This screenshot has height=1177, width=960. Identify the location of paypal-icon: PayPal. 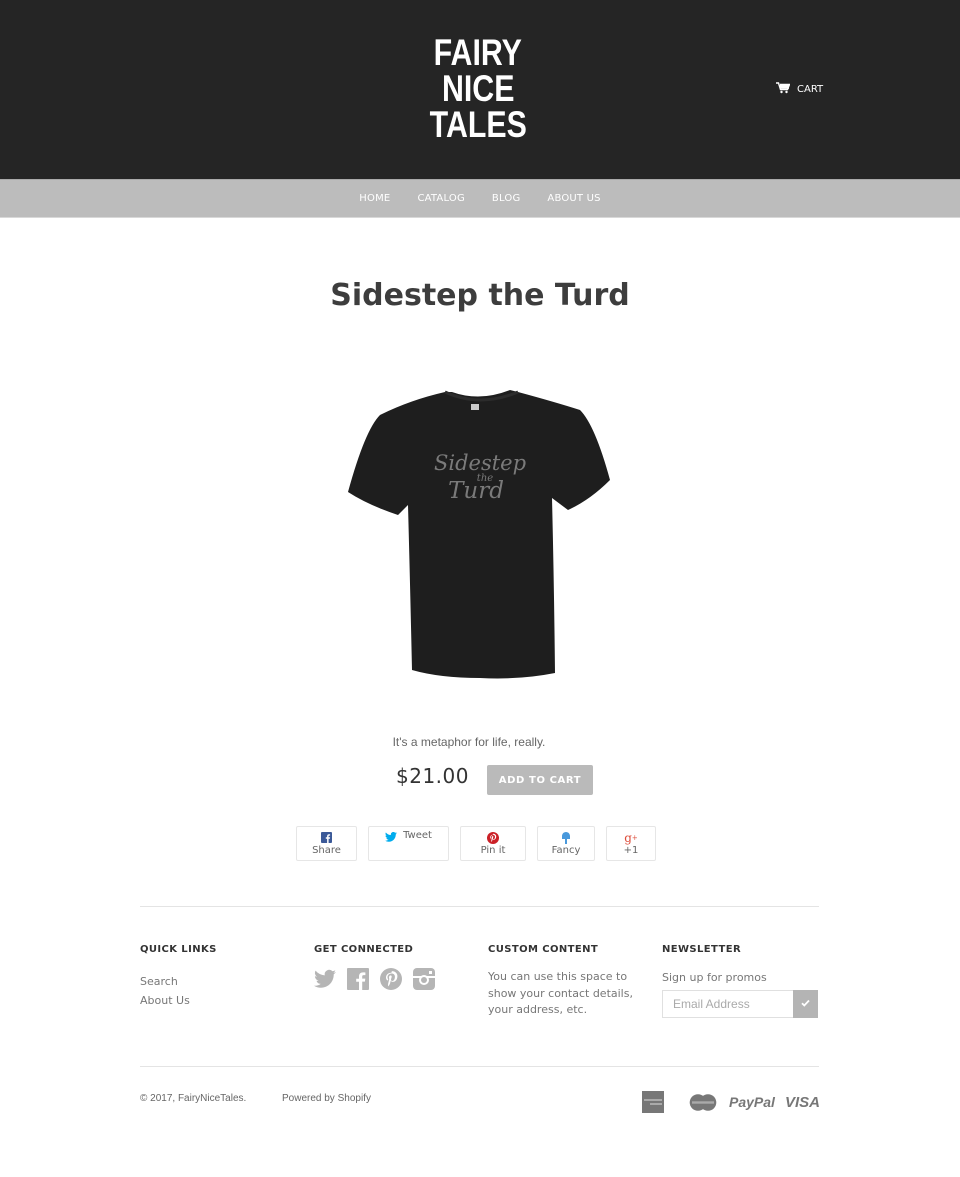
(752, 1102).